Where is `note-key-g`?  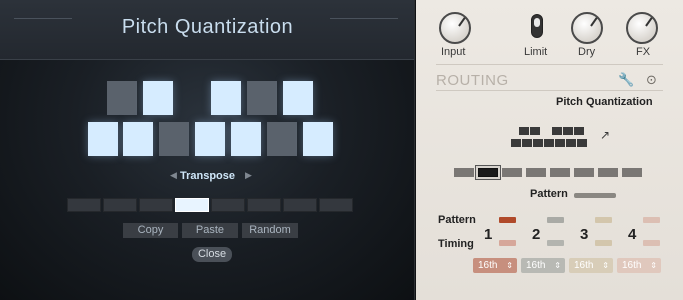 note-key-g is located at coordinates (246, 139).